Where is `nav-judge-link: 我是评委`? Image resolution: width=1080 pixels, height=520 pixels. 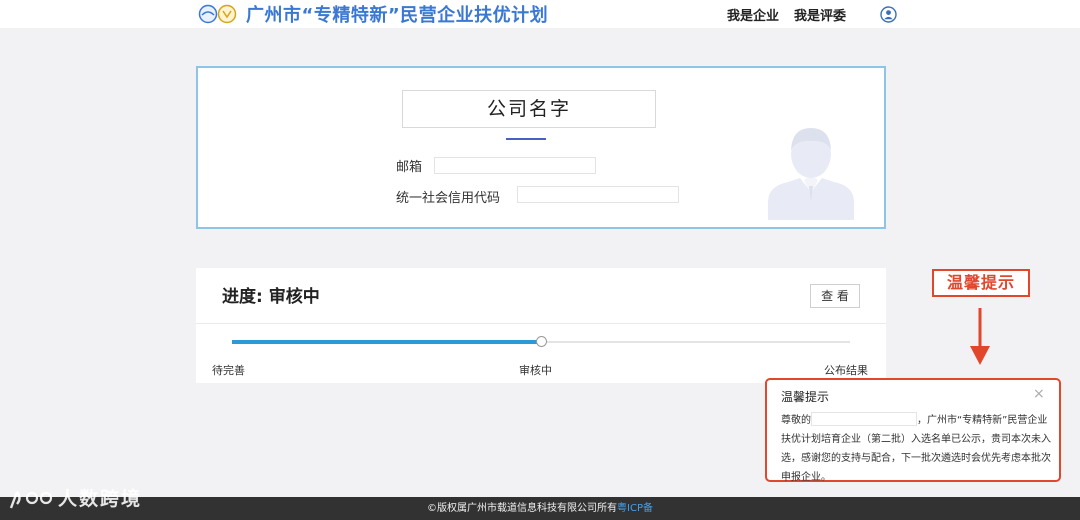 nav-judge-link: 我是评委 is located at coordinates (820, 14).